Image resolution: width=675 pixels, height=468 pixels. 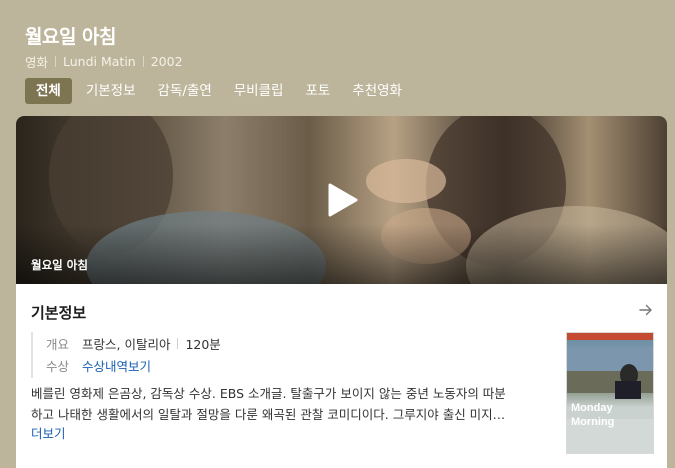 I want to click on poster-image, so click(x=610, y=400).